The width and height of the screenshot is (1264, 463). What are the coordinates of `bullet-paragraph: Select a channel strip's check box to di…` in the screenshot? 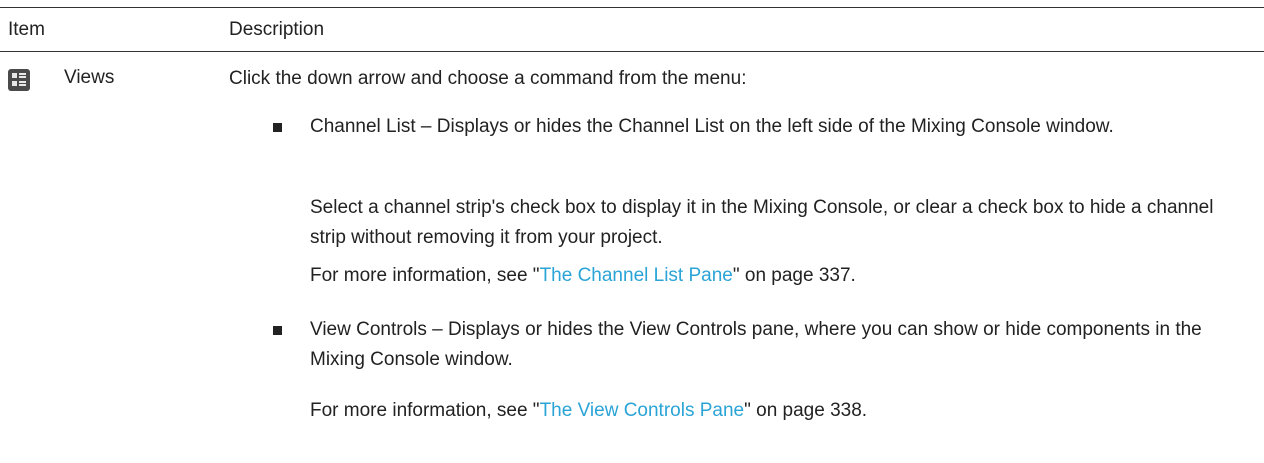 It's located at (762, 222).